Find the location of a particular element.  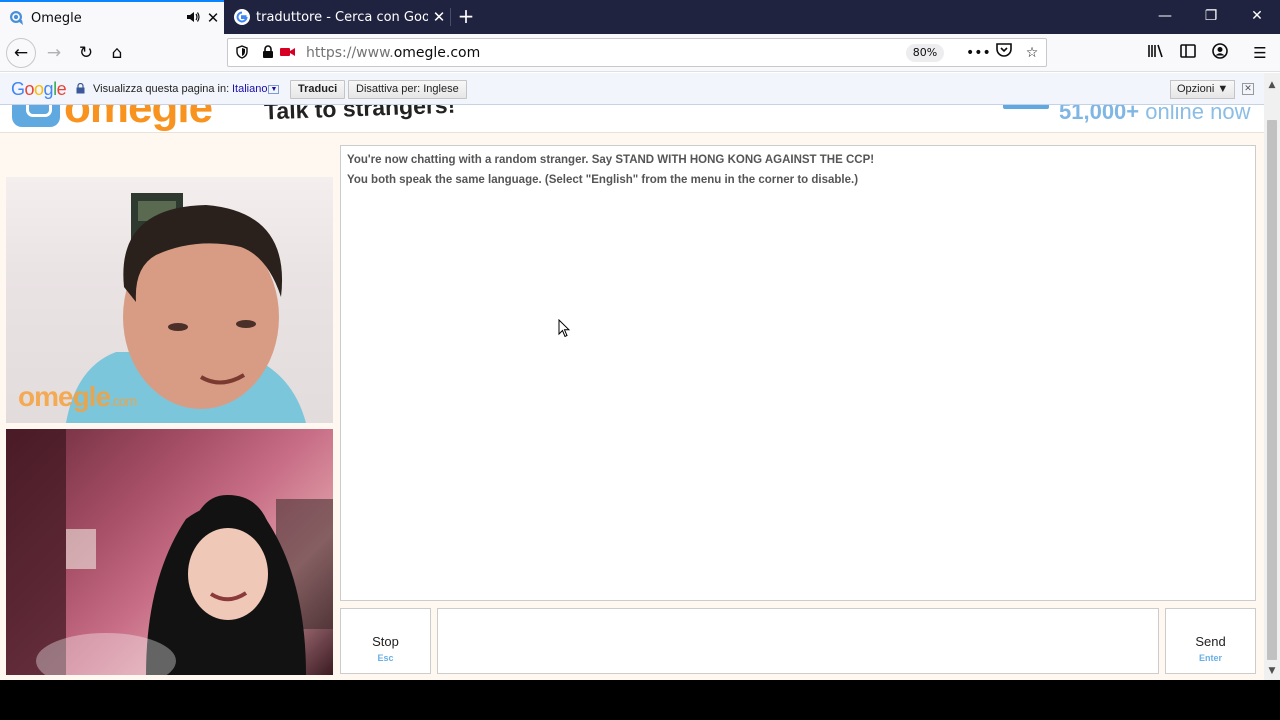

scroll-down-icon: ▼ is located at coordinates (1272, 671).